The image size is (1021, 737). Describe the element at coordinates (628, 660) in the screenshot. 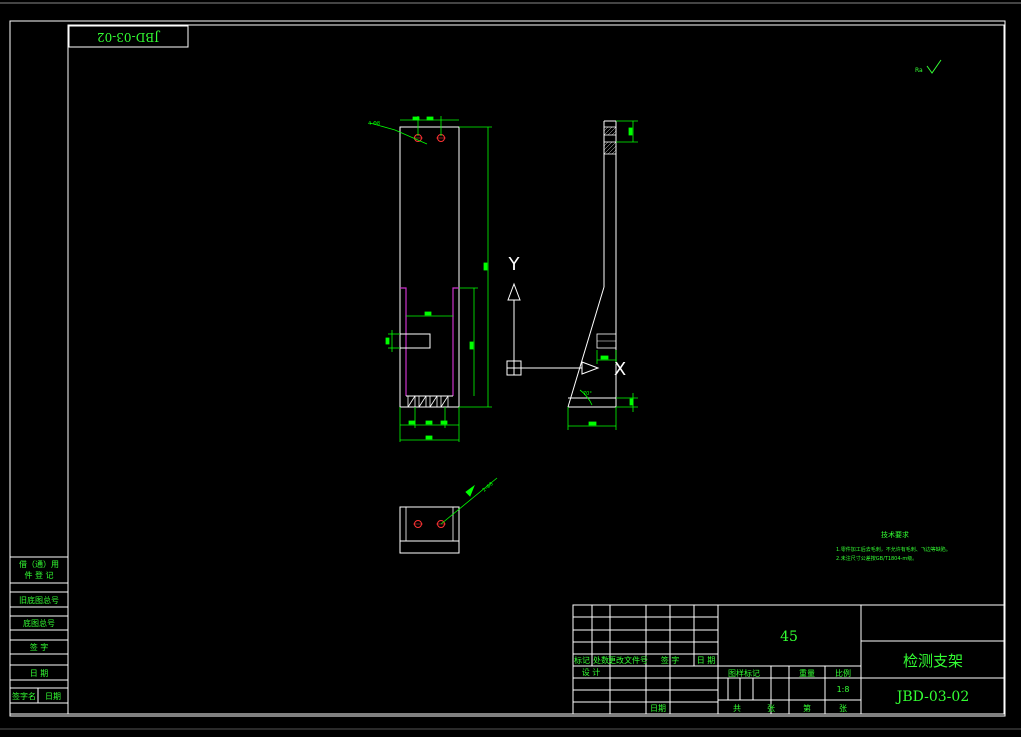

I see `header-change-doc: 更改文件号` at that location.